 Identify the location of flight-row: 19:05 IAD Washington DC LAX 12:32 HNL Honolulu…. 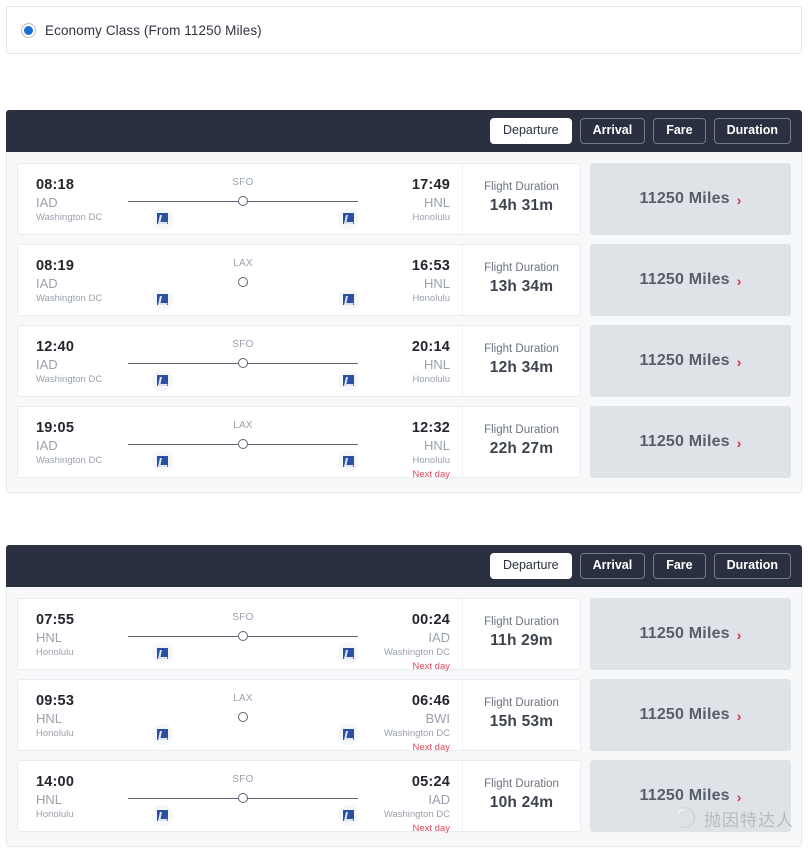
(404, 443).